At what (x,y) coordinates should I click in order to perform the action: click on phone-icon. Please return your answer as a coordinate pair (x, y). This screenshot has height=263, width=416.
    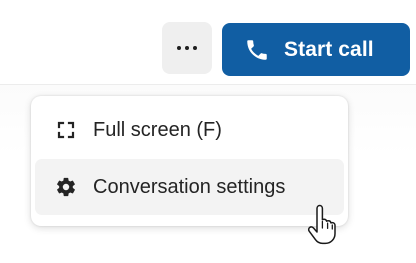
    Looking at the image, I should click on (257, 50).